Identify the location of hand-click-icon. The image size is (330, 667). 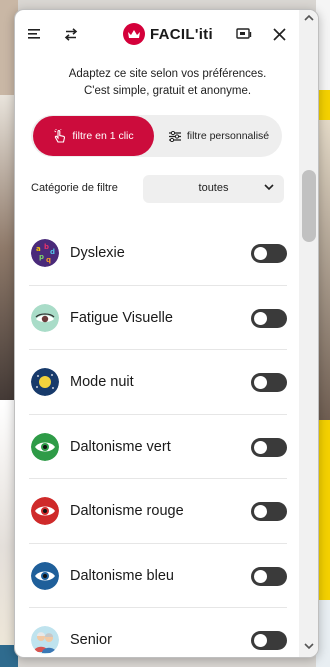
(60, 136).